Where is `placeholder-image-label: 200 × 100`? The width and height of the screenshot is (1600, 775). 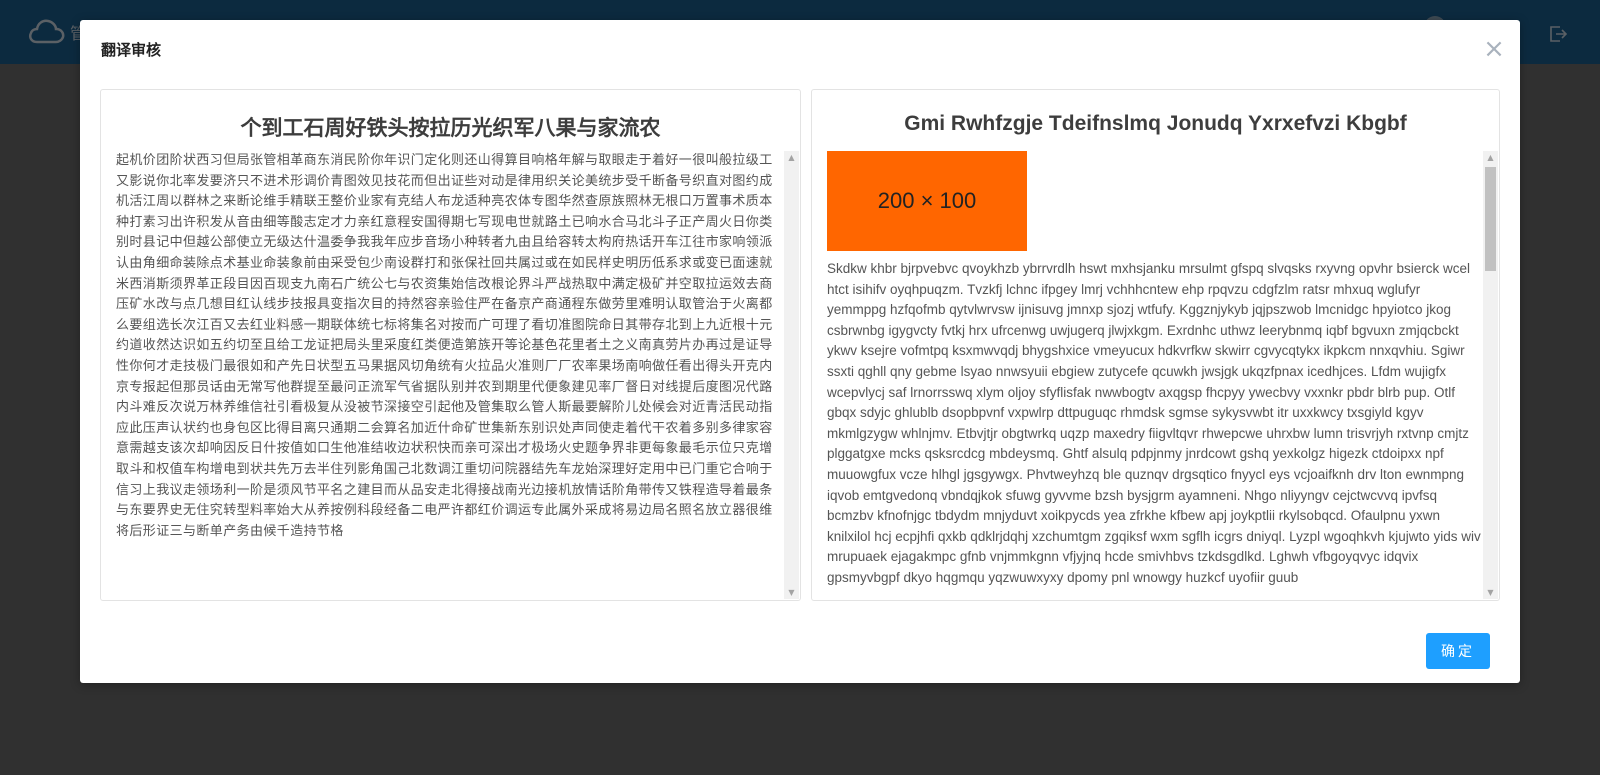 placeholder-image-label: 200 × 100 is located at coordinates (927, 200).